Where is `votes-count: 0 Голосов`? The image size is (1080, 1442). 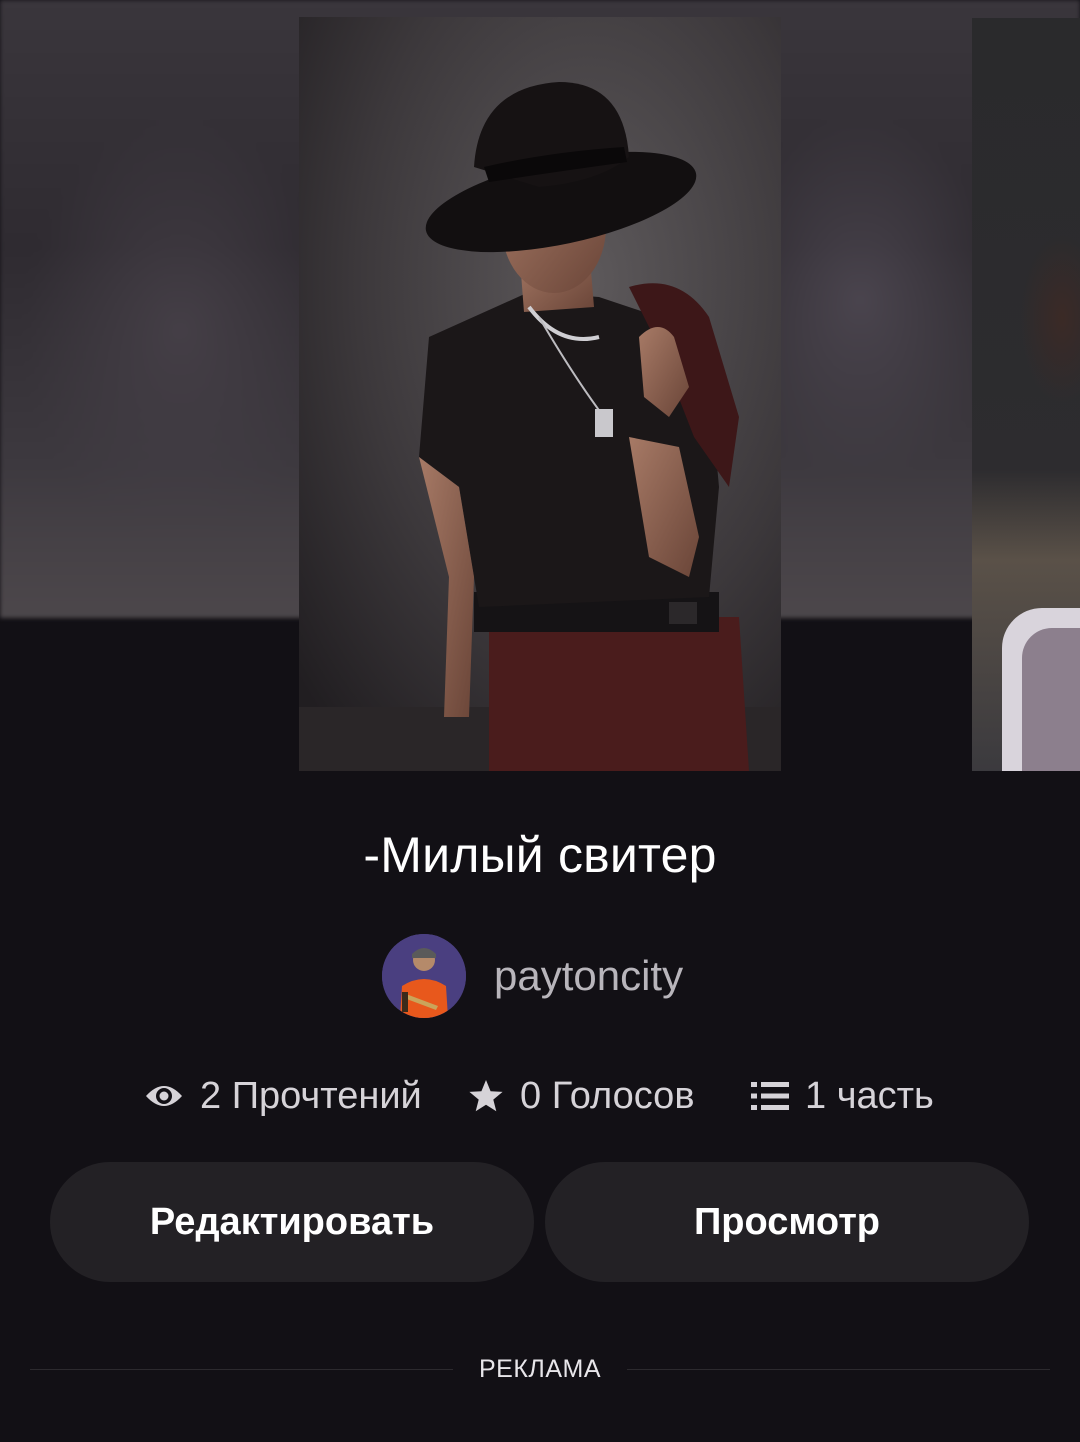
votes-count: 0 Голосов is located at coordinates (607, 1095).